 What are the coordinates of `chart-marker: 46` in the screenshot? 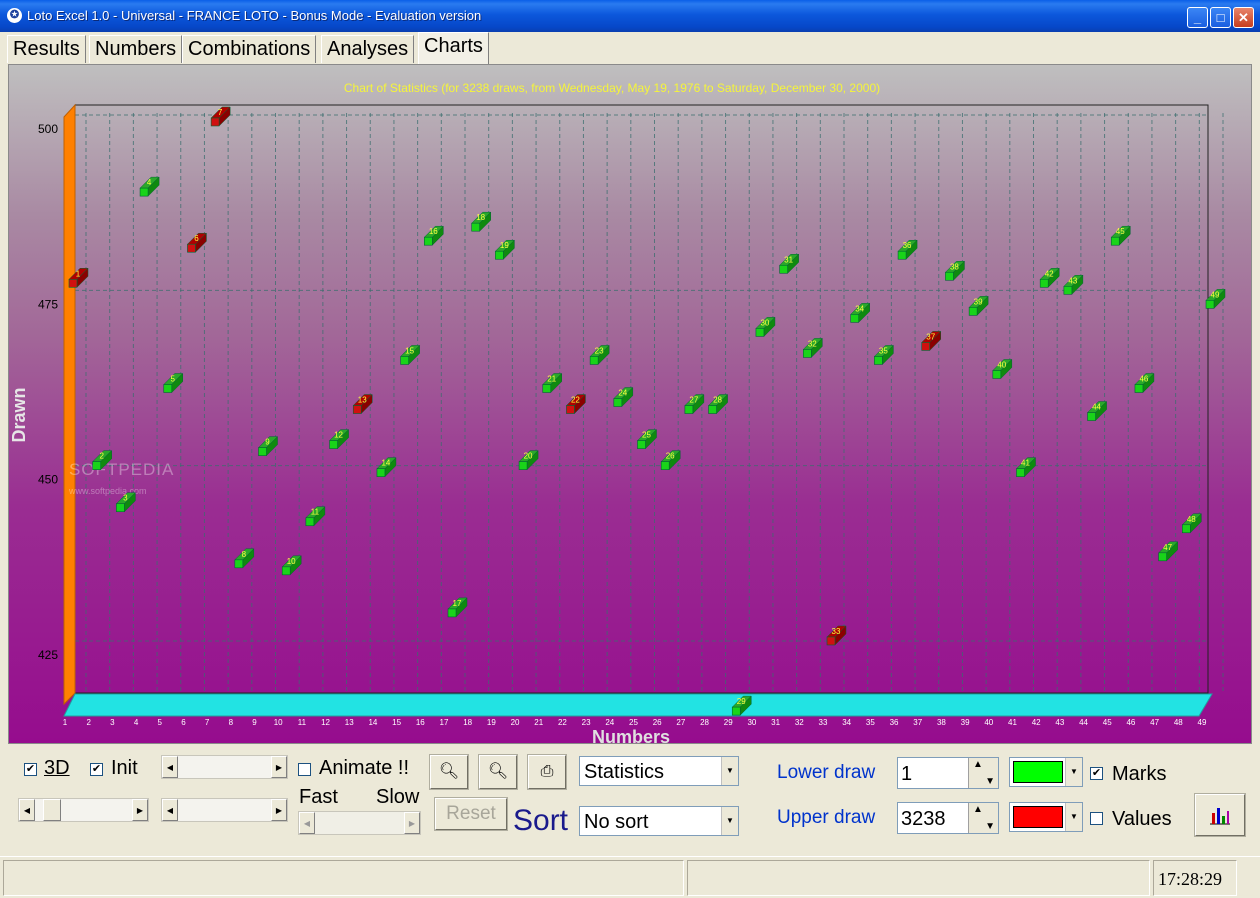 It's located at (1144, 383).